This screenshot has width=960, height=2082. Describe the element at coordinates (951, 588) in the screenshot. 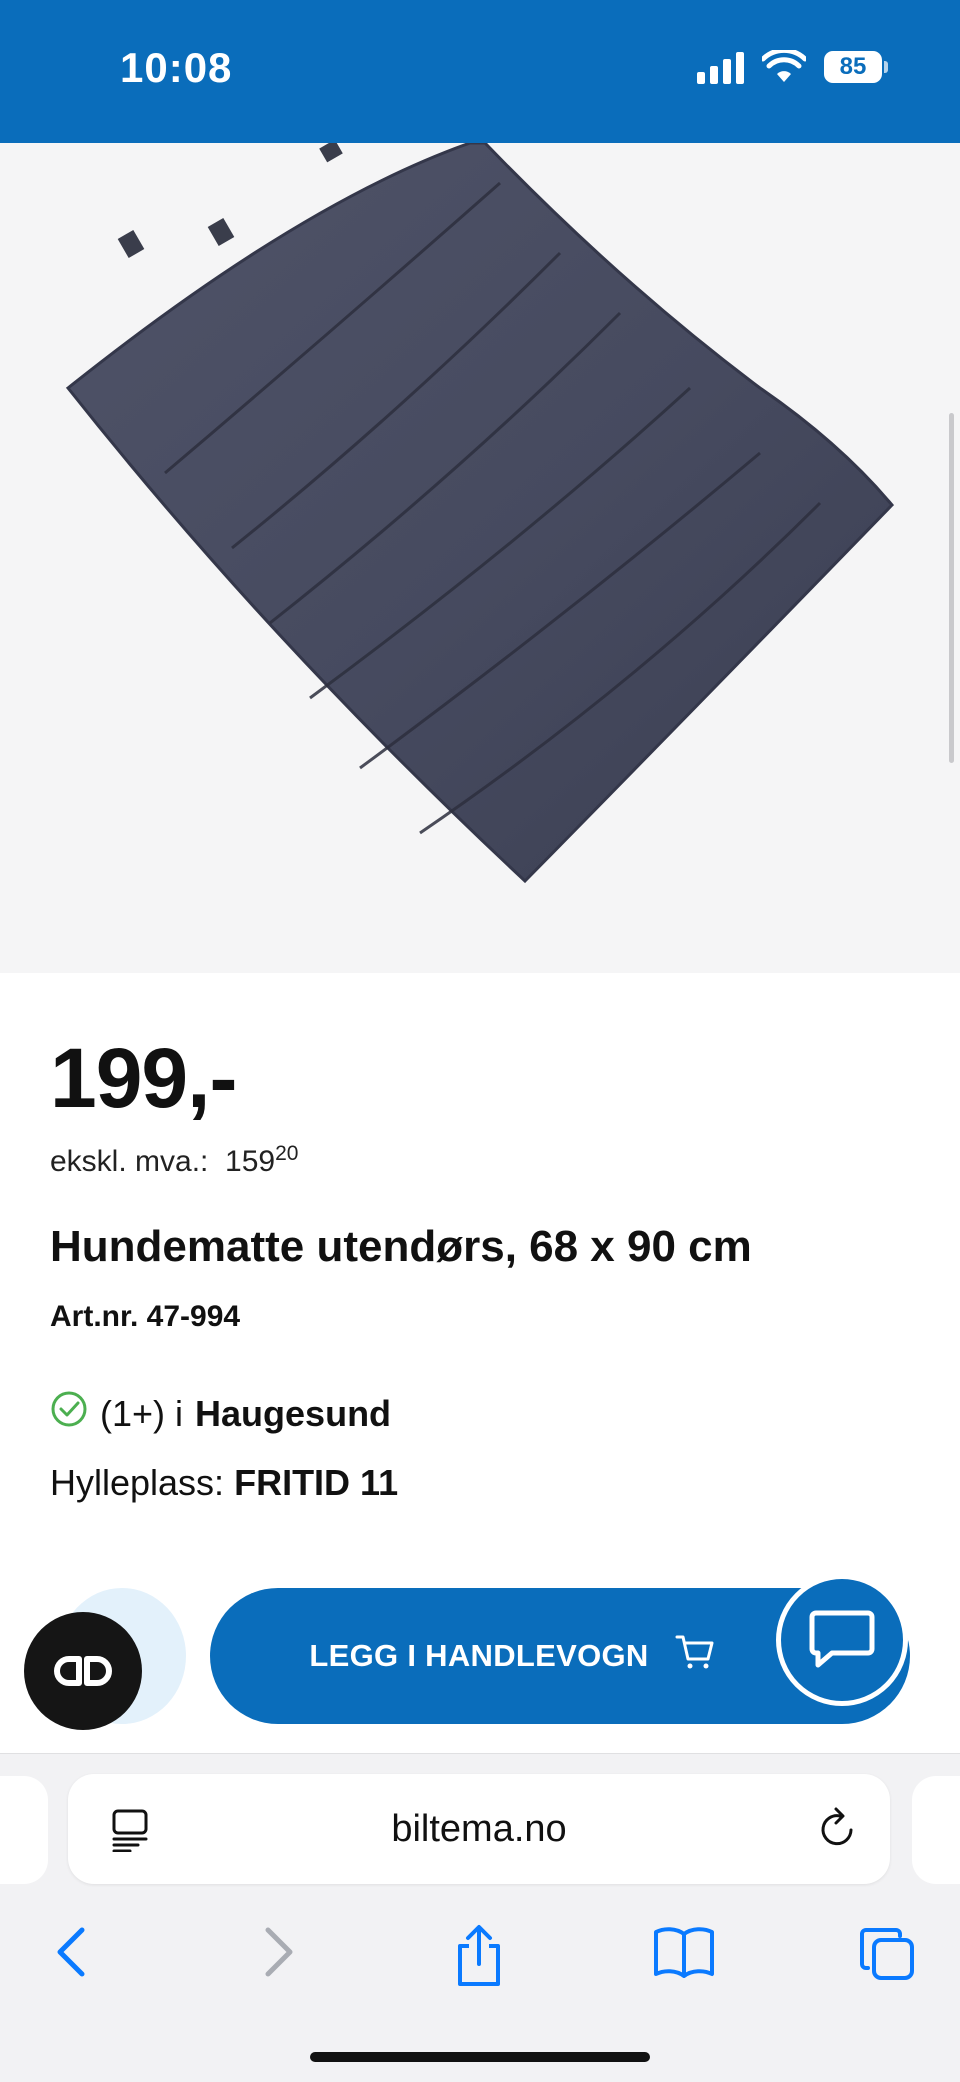

I see `scroll-indicator` at that location.